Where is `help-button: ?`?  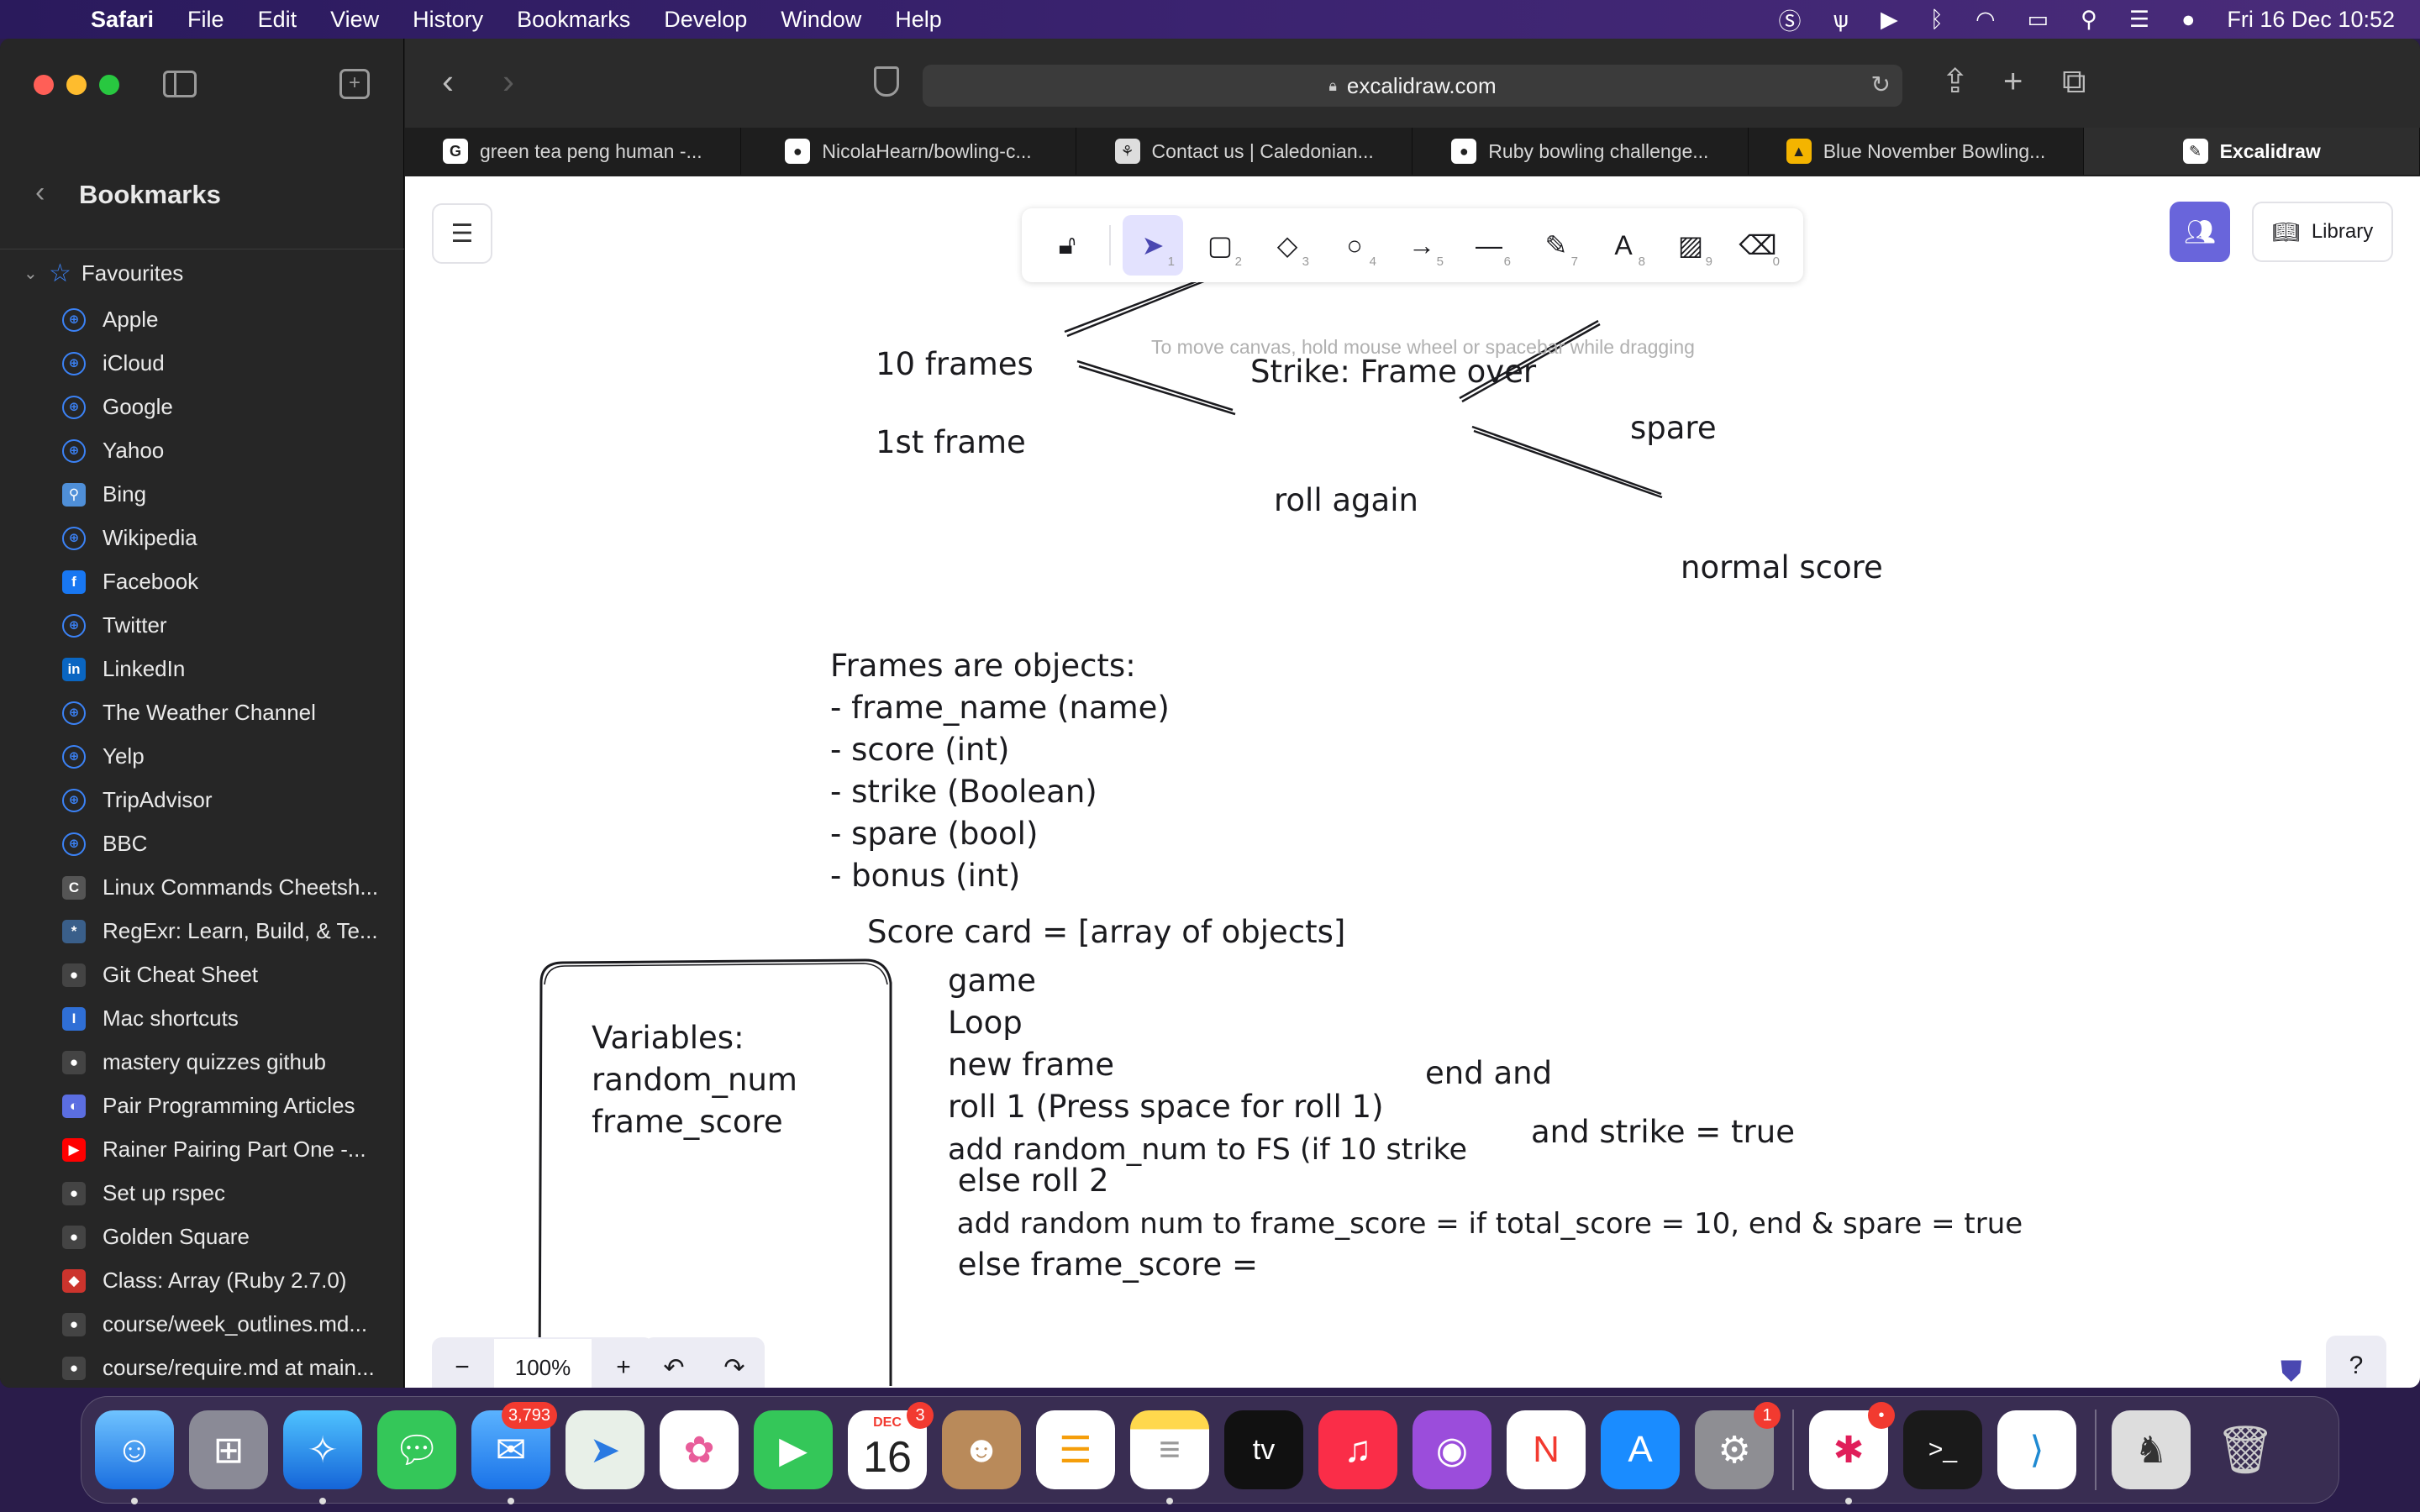
help-button: ? is located at coordinates (2356, 1362).